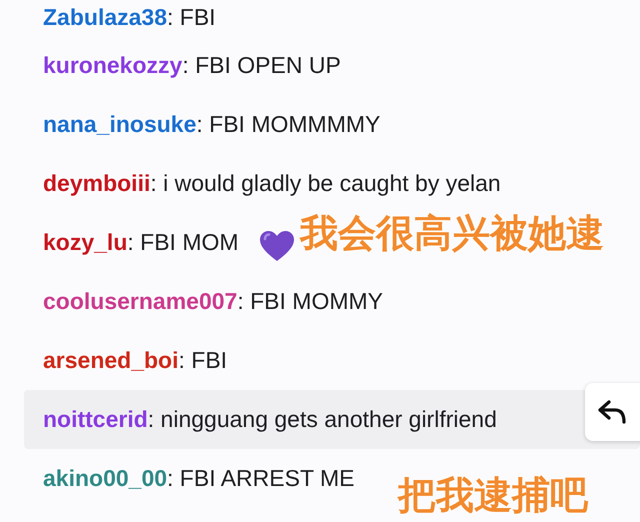 Image resolution: width=640 pixels, height=522 pixels. I want to click on message-text: : FBI MOM, so click(183, 242).